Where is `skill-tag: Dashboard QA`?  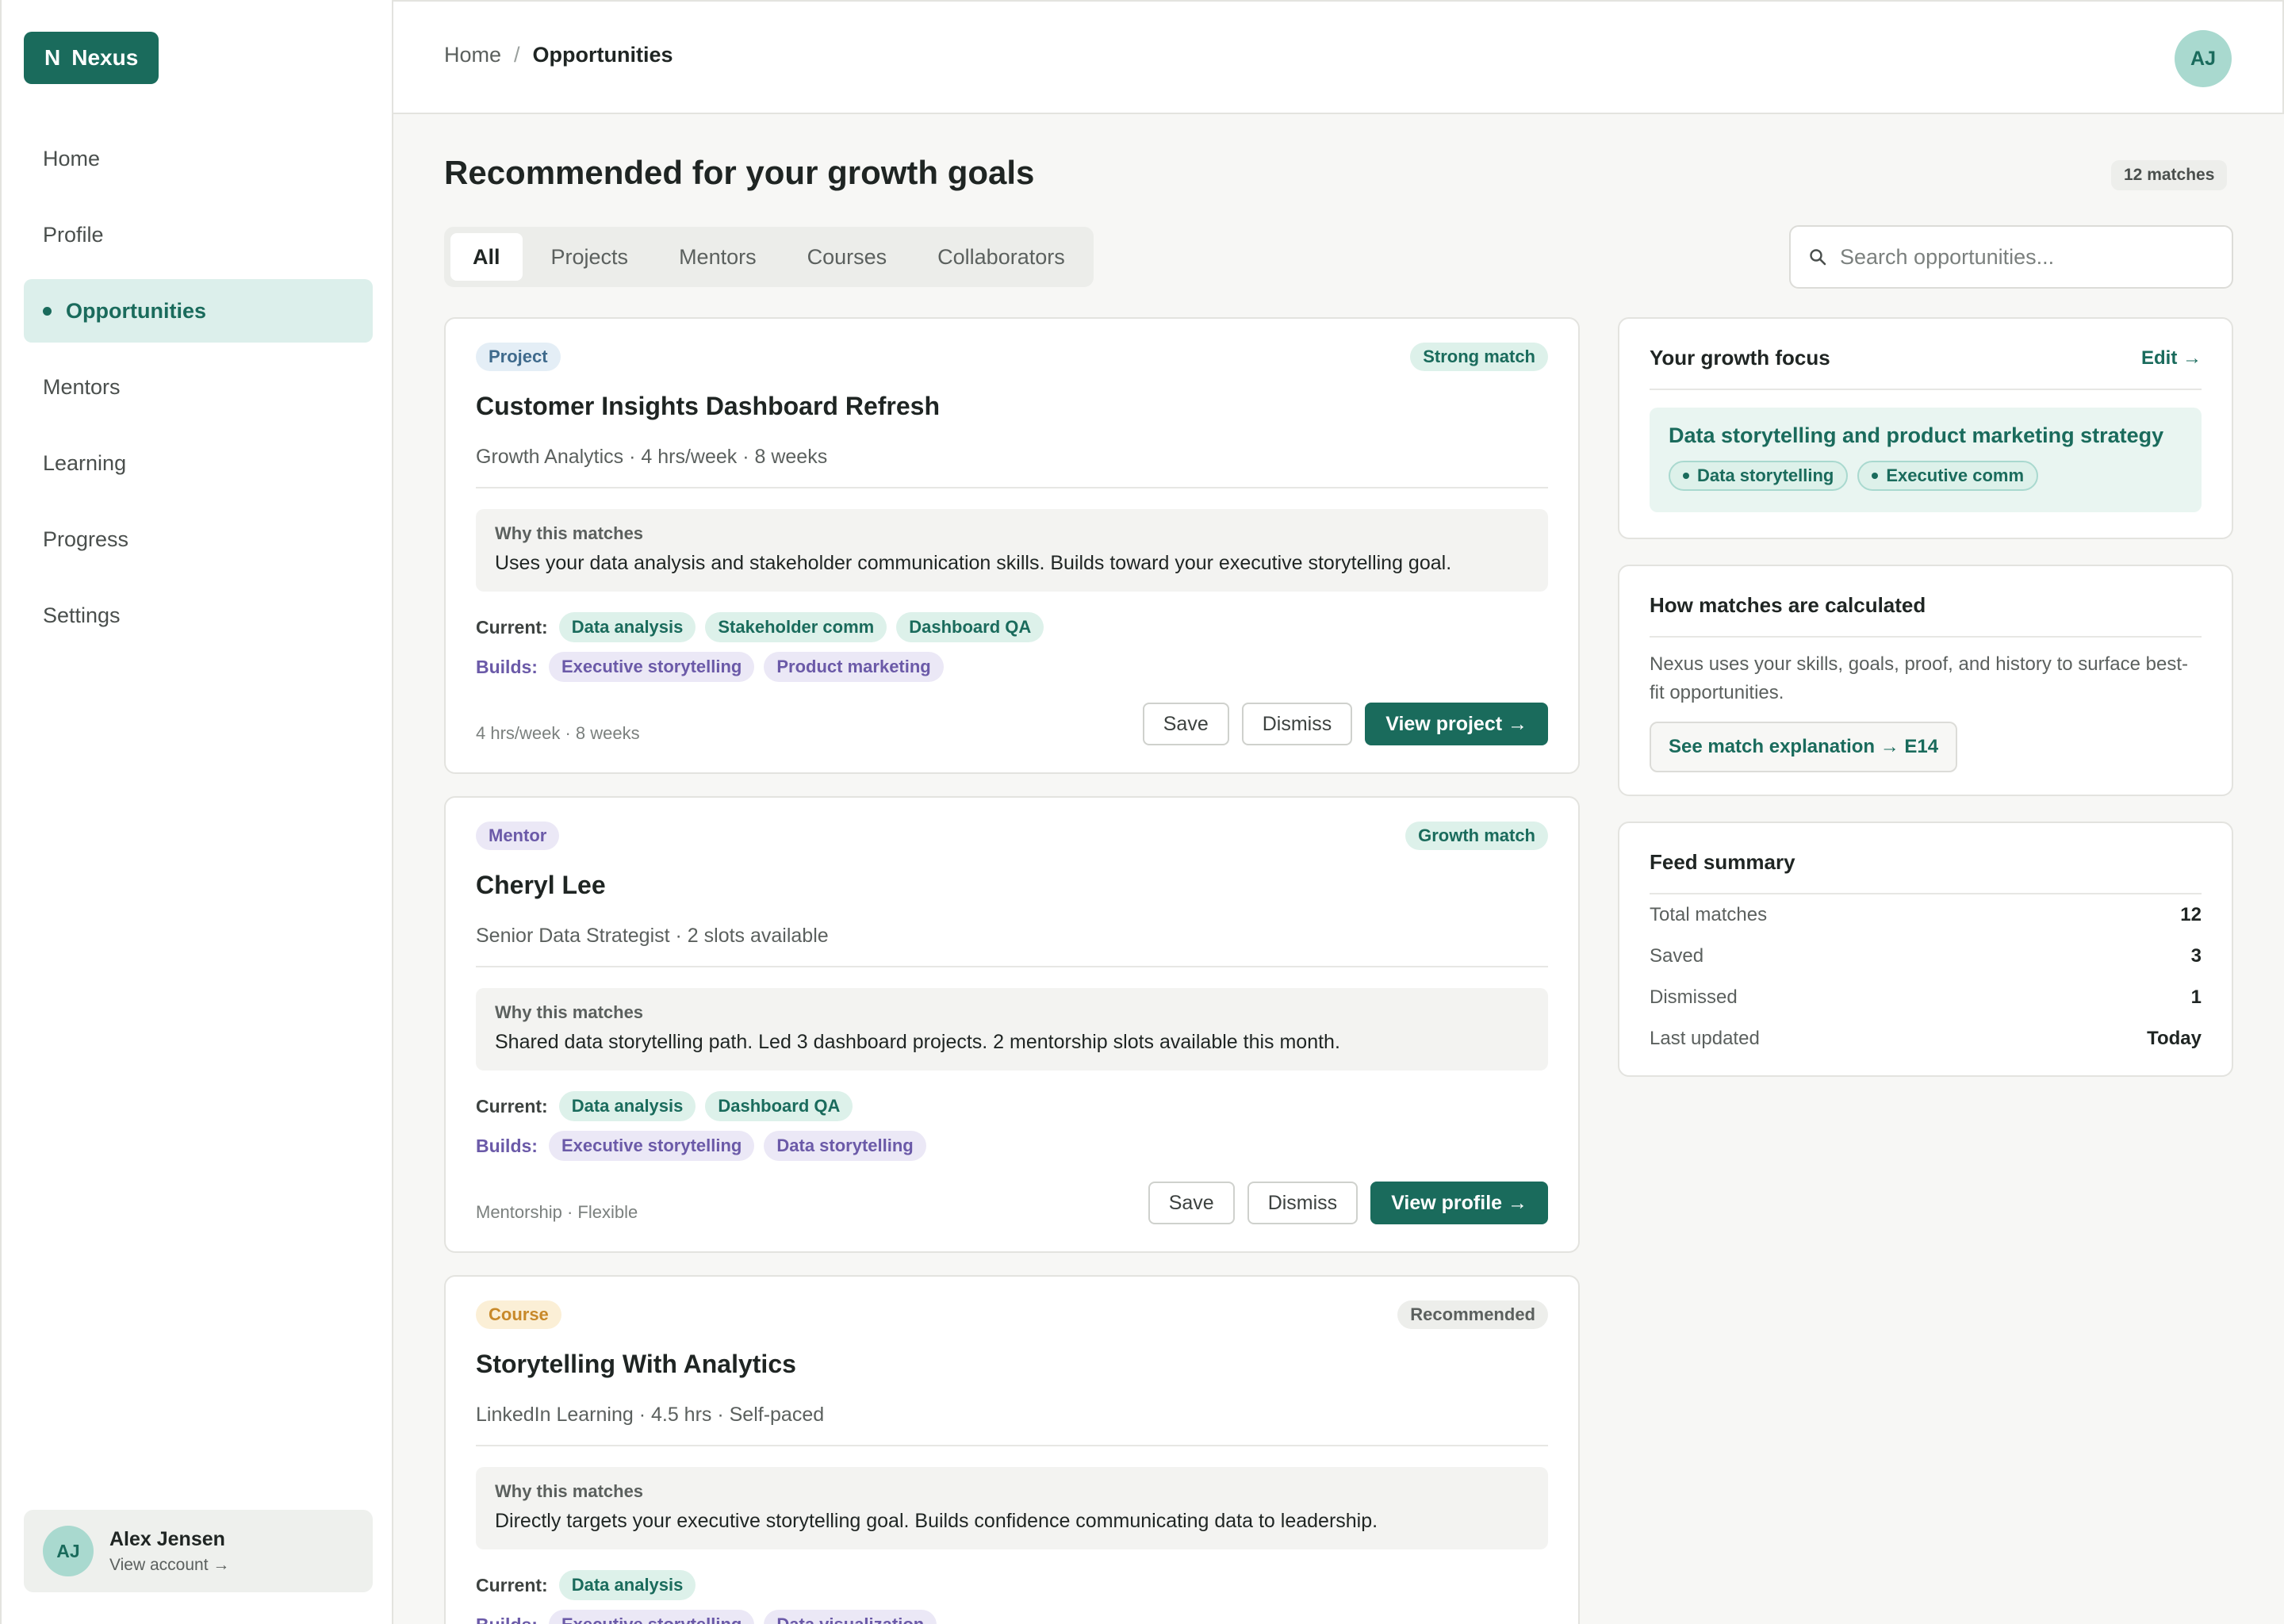 skill-tag: Dashboard QA is located at coordinates (779, 1106).